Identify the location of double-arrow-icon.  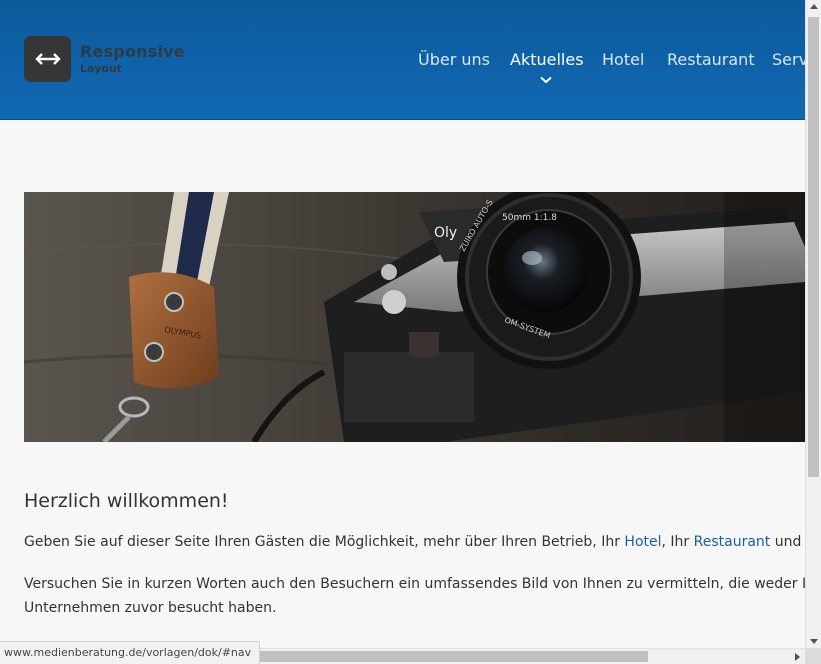
(47, 59).